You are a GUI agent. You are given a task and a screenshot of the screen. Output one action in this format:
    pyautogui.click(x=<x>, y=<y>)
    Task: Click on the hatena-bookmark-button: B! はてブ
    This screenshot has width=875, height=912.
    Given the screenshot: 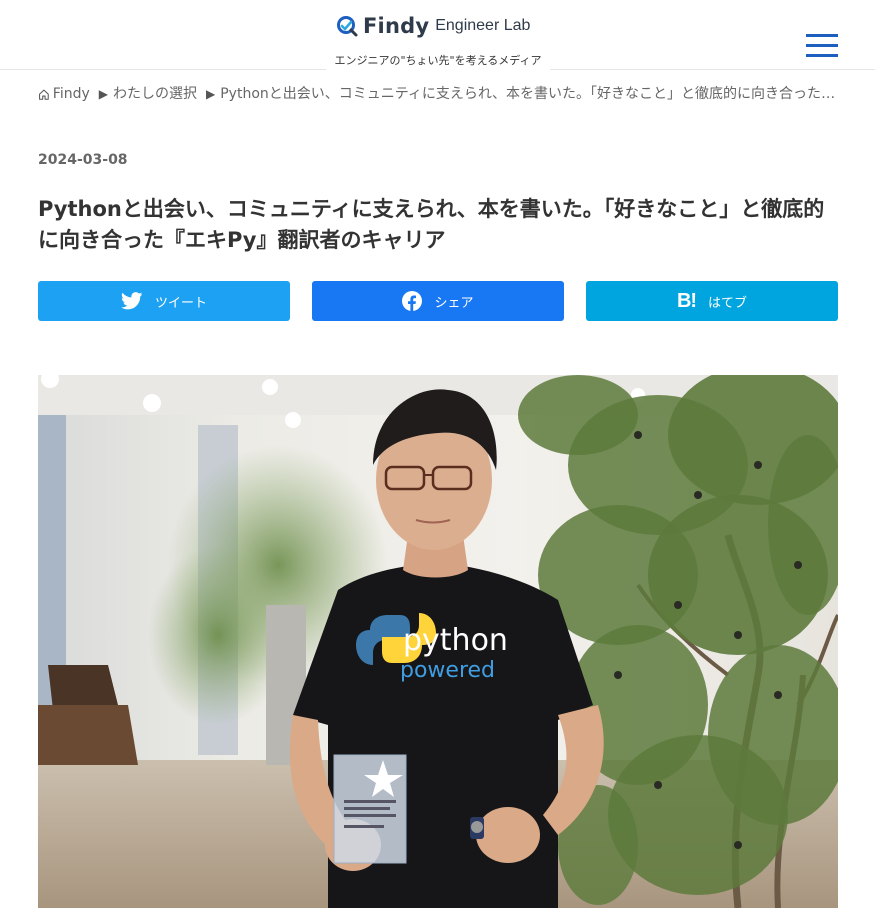 What is the action you would take?
    pyautogui.click(x=712, y=301)
    